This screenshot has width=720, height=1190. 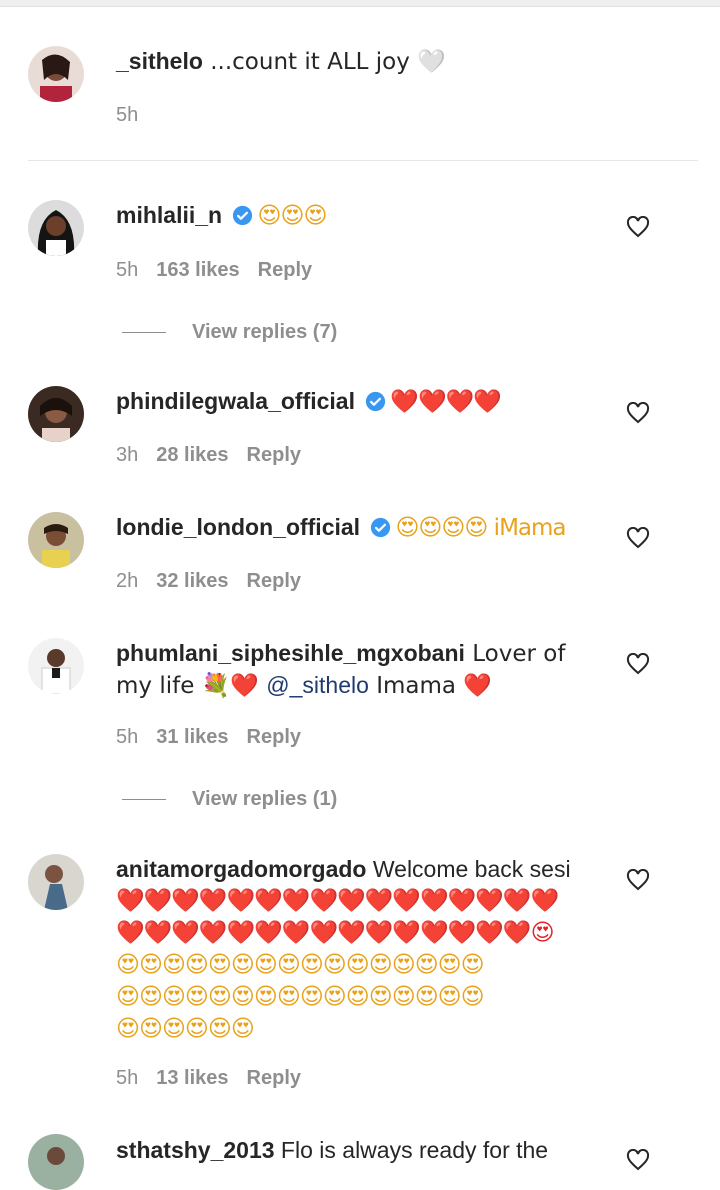 What do you see at coordinates (363, 160) in the screenshot?
I see `caption-divider` at bounding box center [363, 160].